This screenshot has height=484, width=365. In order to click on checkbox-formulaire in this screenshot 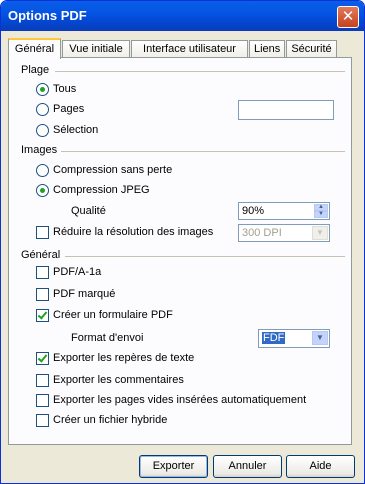, I will do `click(42, 315)`.